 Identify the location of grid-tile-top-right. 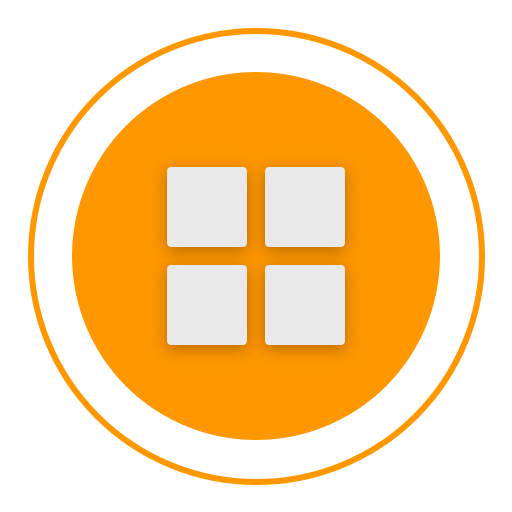
(305, 207).